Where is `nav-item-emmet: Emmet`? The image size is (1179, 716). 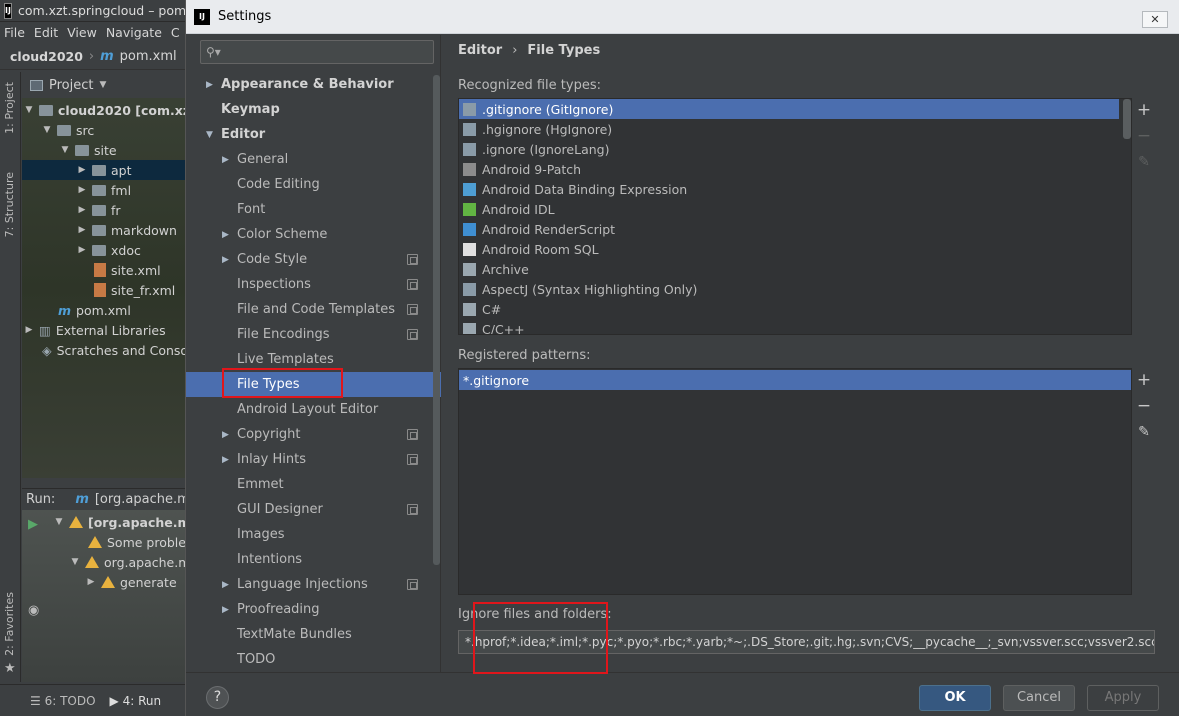
nav-item-emmet: Emmet is located at coordinates (308, 484).